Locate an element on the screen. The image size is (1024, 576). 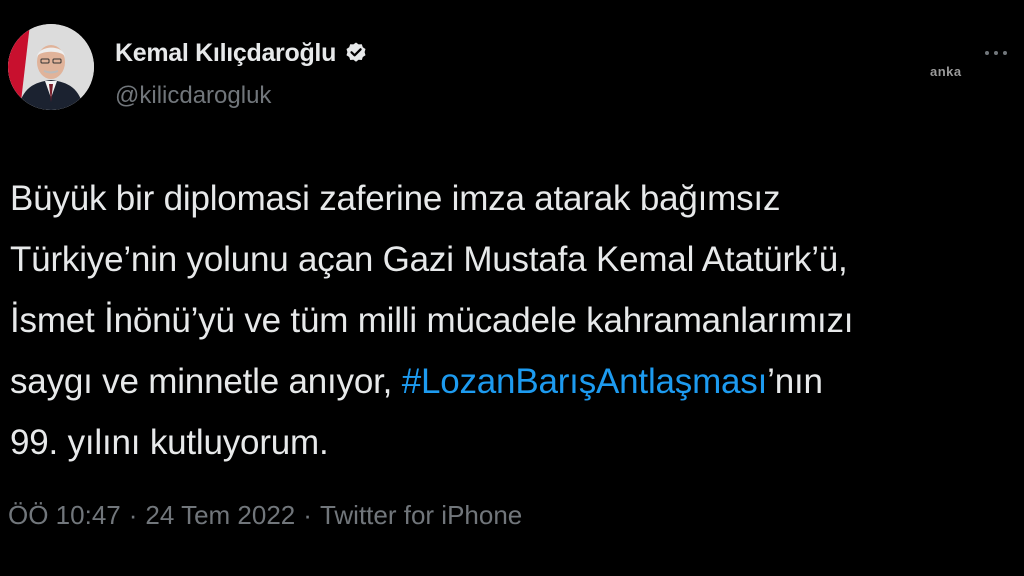
verified-badge-icon is located at coordinates (356, 53).